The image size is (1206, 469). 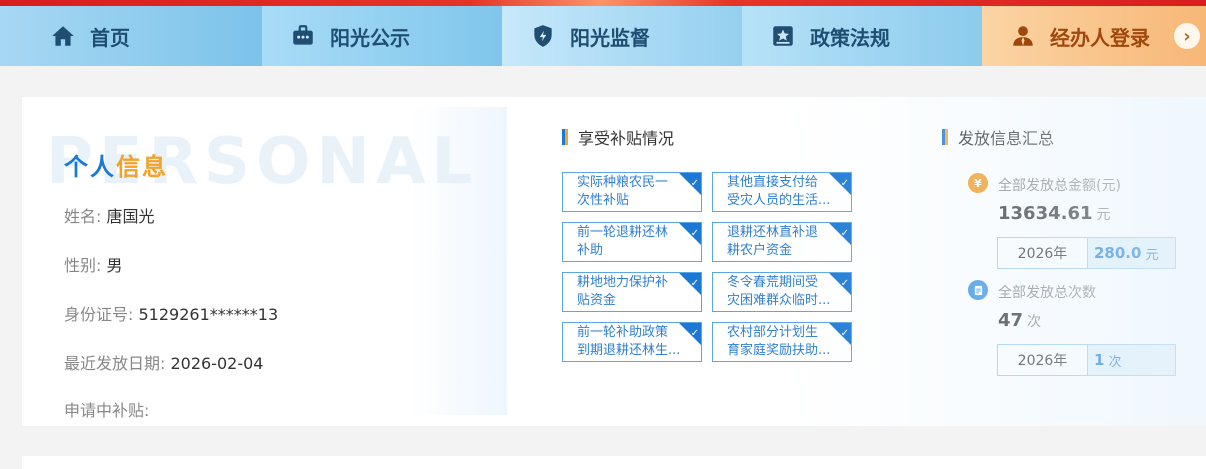 What do you see at coordinates (978, 183) in the screenshot?
I see `yuan-coin-icon: ¥` at bounding box center [978, 183].